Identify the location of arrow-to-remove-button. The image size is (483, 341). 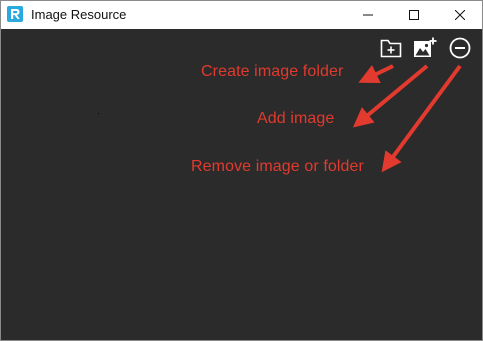
(421, 118).